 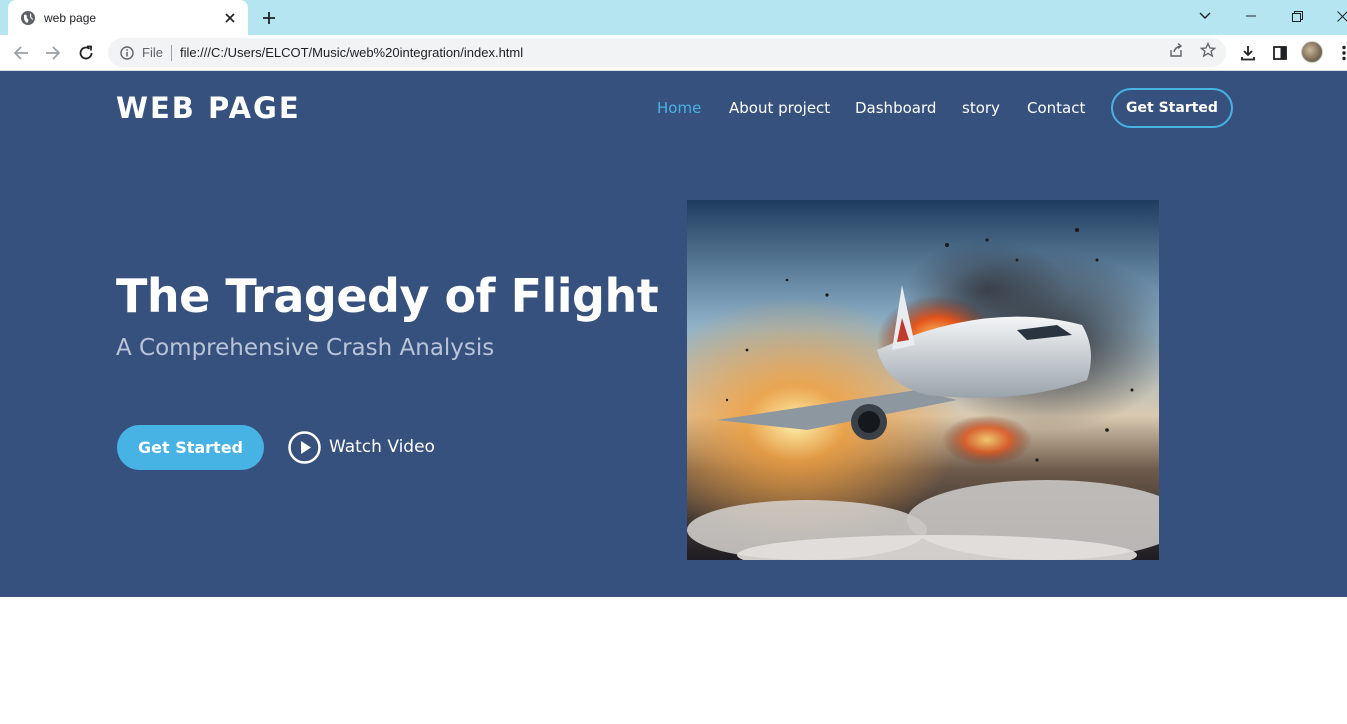 What do you see at coordinates (171, 52) in the screenshot?
I see `omnibox-divider` at bounding box center [171, 52].